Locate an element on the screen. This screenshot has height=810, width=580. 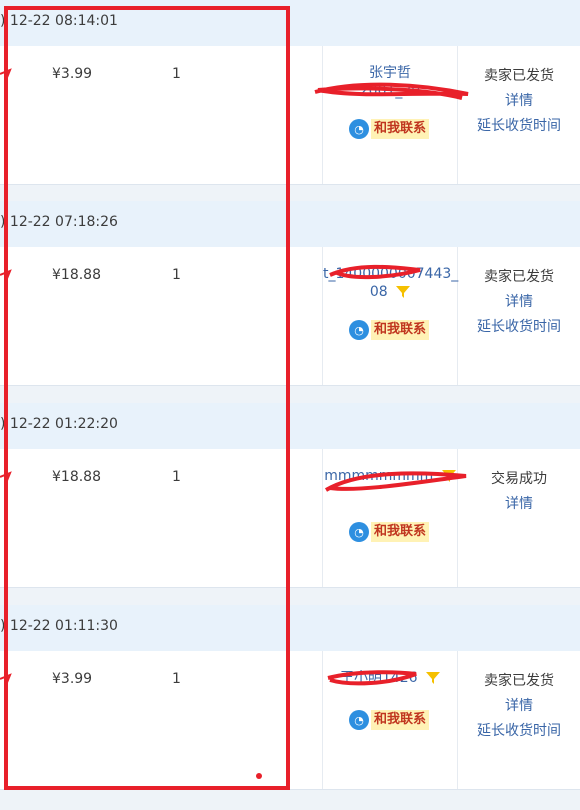
order-status: 交易成功 详情 is located at coordinates (519, 492).